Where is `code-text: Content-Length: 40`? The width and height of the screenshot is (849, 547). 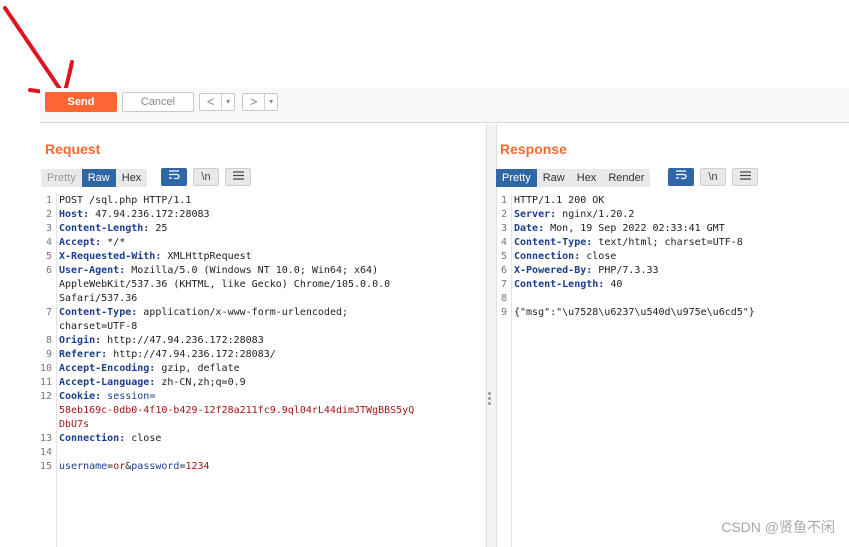
code-text: Content-Length: 40 is located at coordinates (568, 285).